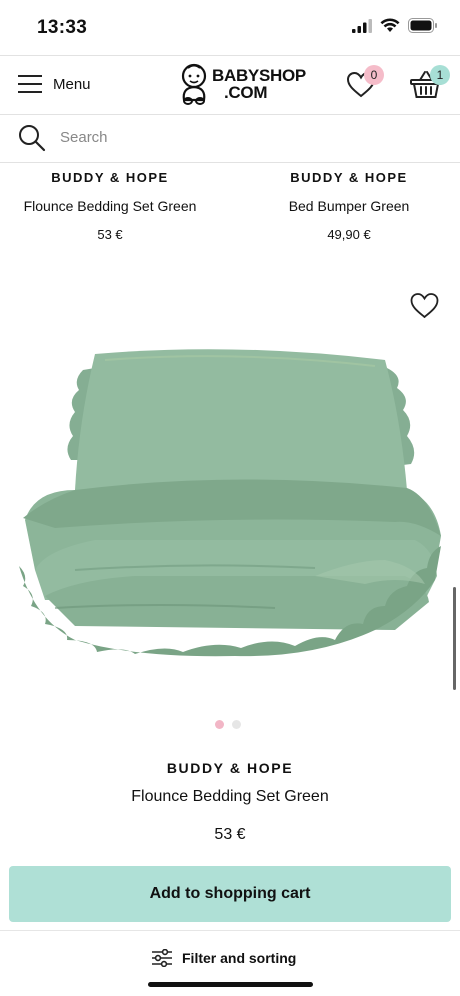 The height and width of the screenshot is (996, 460). I want to click on search-bar, so click(230, 139).